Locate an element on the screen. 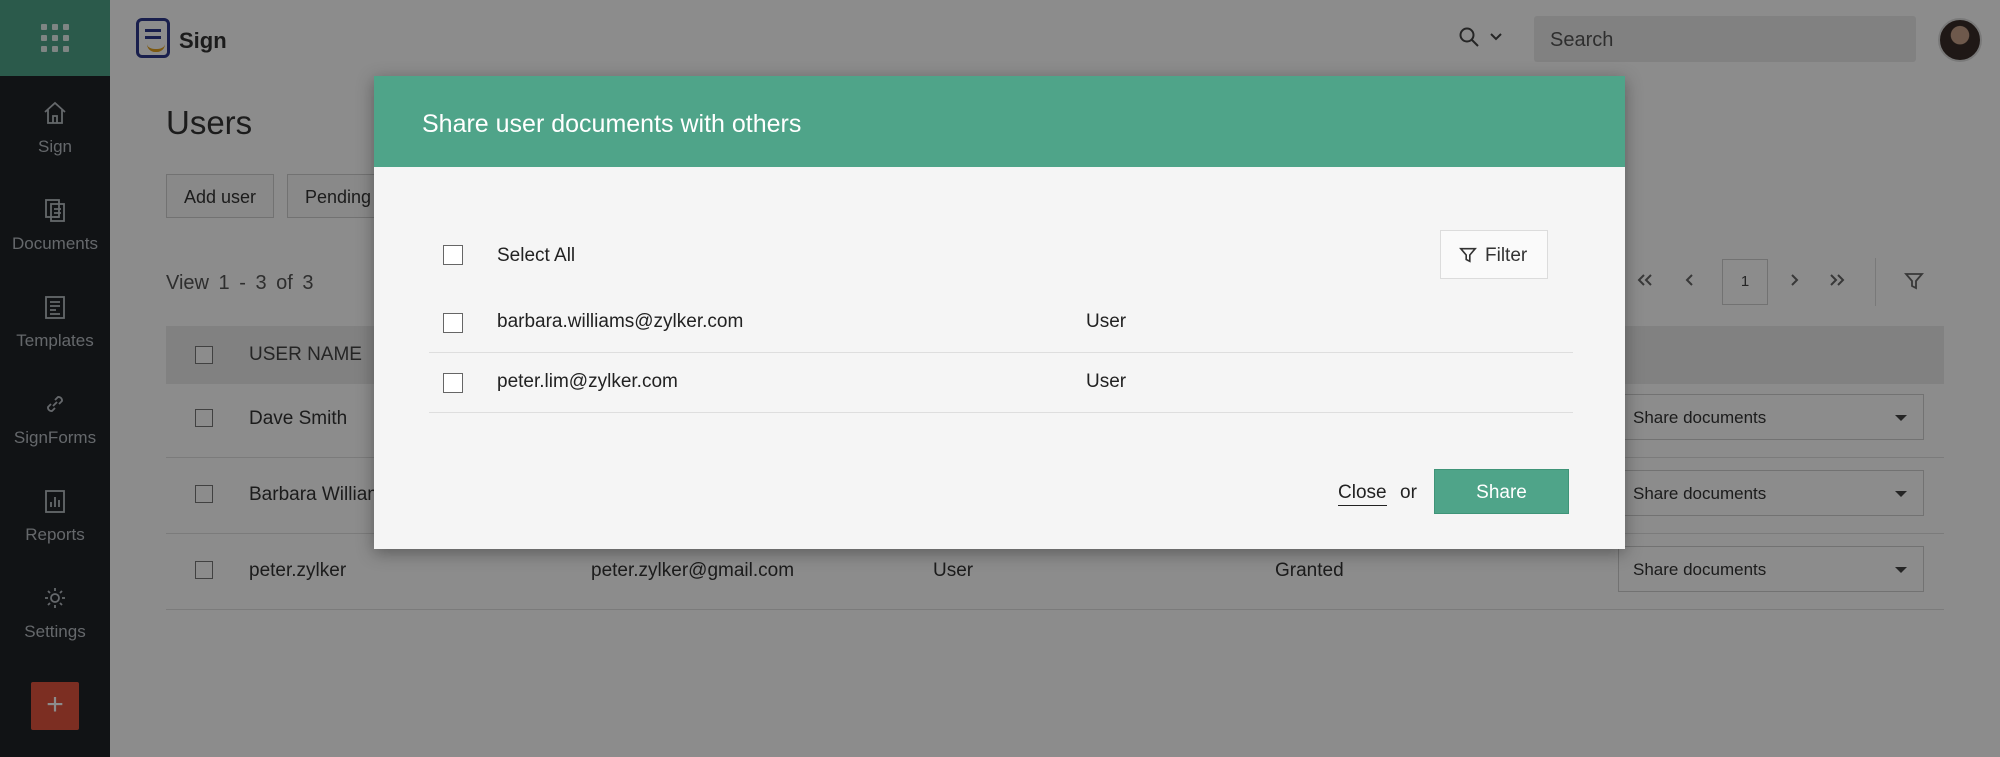  select-all-checkbox is located at coordinates (453, 255).